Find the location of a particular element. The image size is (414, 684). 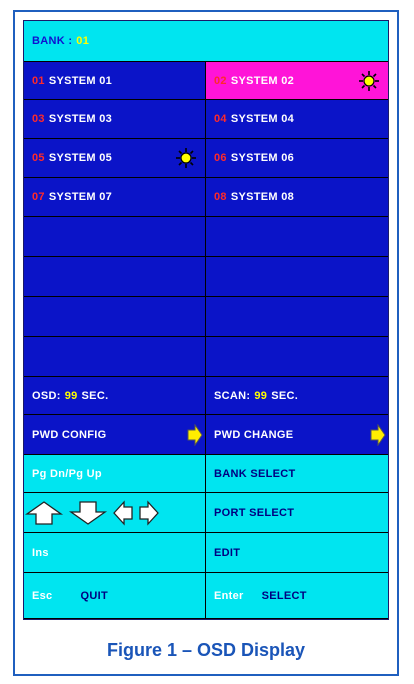

bank-header-row: BANK : 01 is located at coordinates (206, 41).